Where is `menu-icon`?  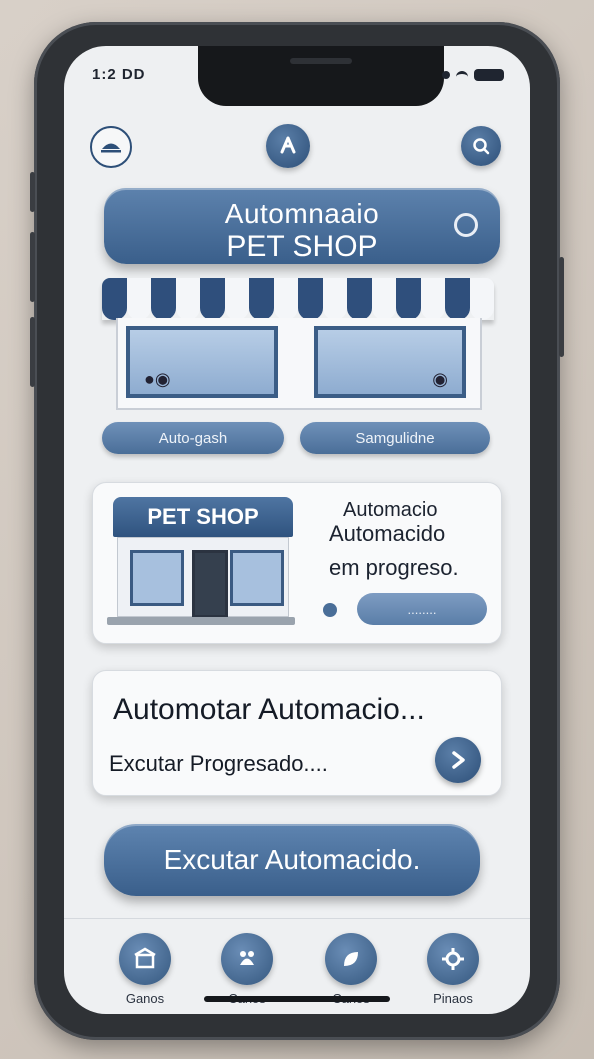 menu-icon is located at coordinates (111, 148).